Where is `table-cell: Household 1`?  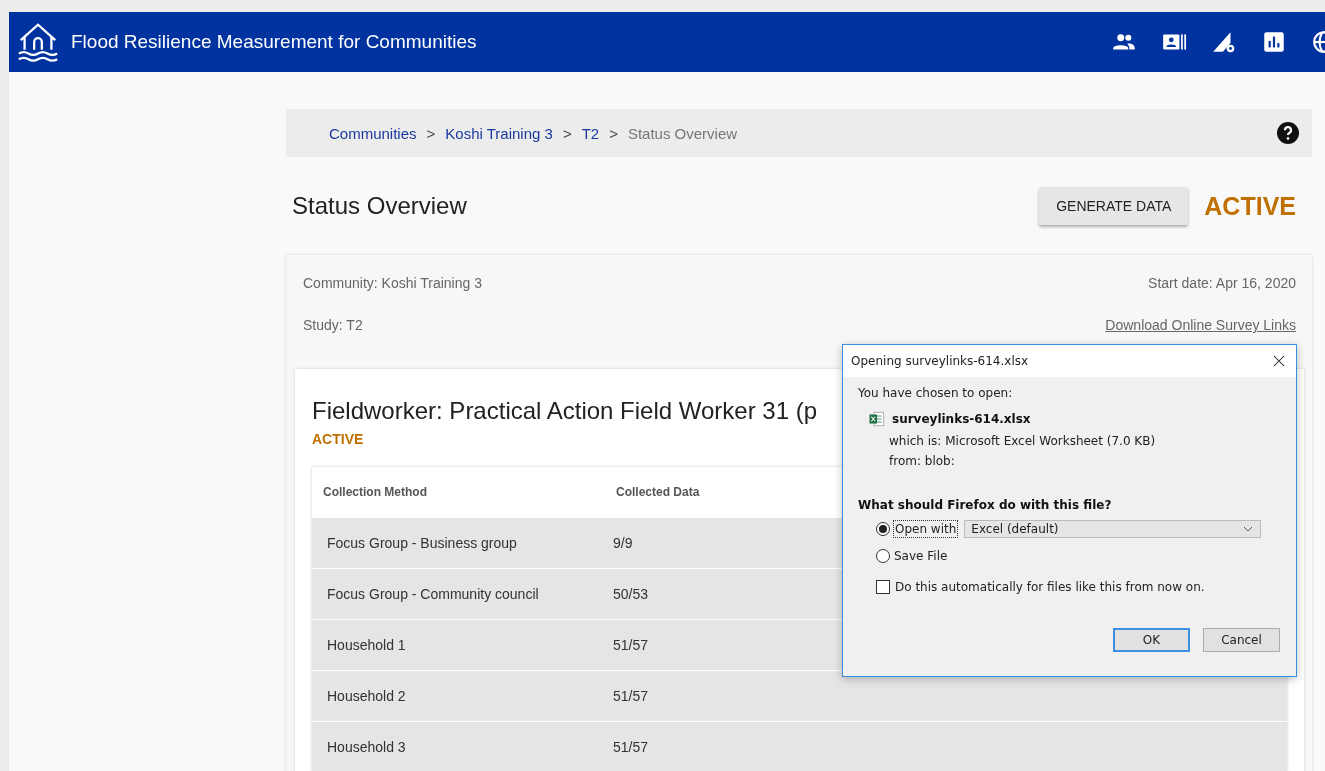 table-cell: Household 1 is located at coordinates (366, 645).